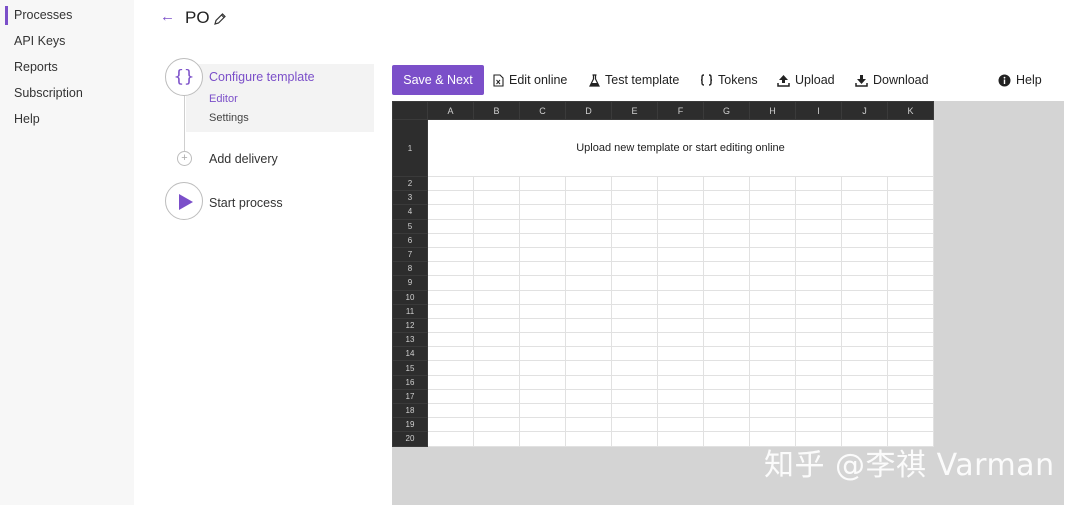  What do you see at coordinates (726, 110) in the screenshot?
I see `column-header: G` at bounding box center [726, 110].